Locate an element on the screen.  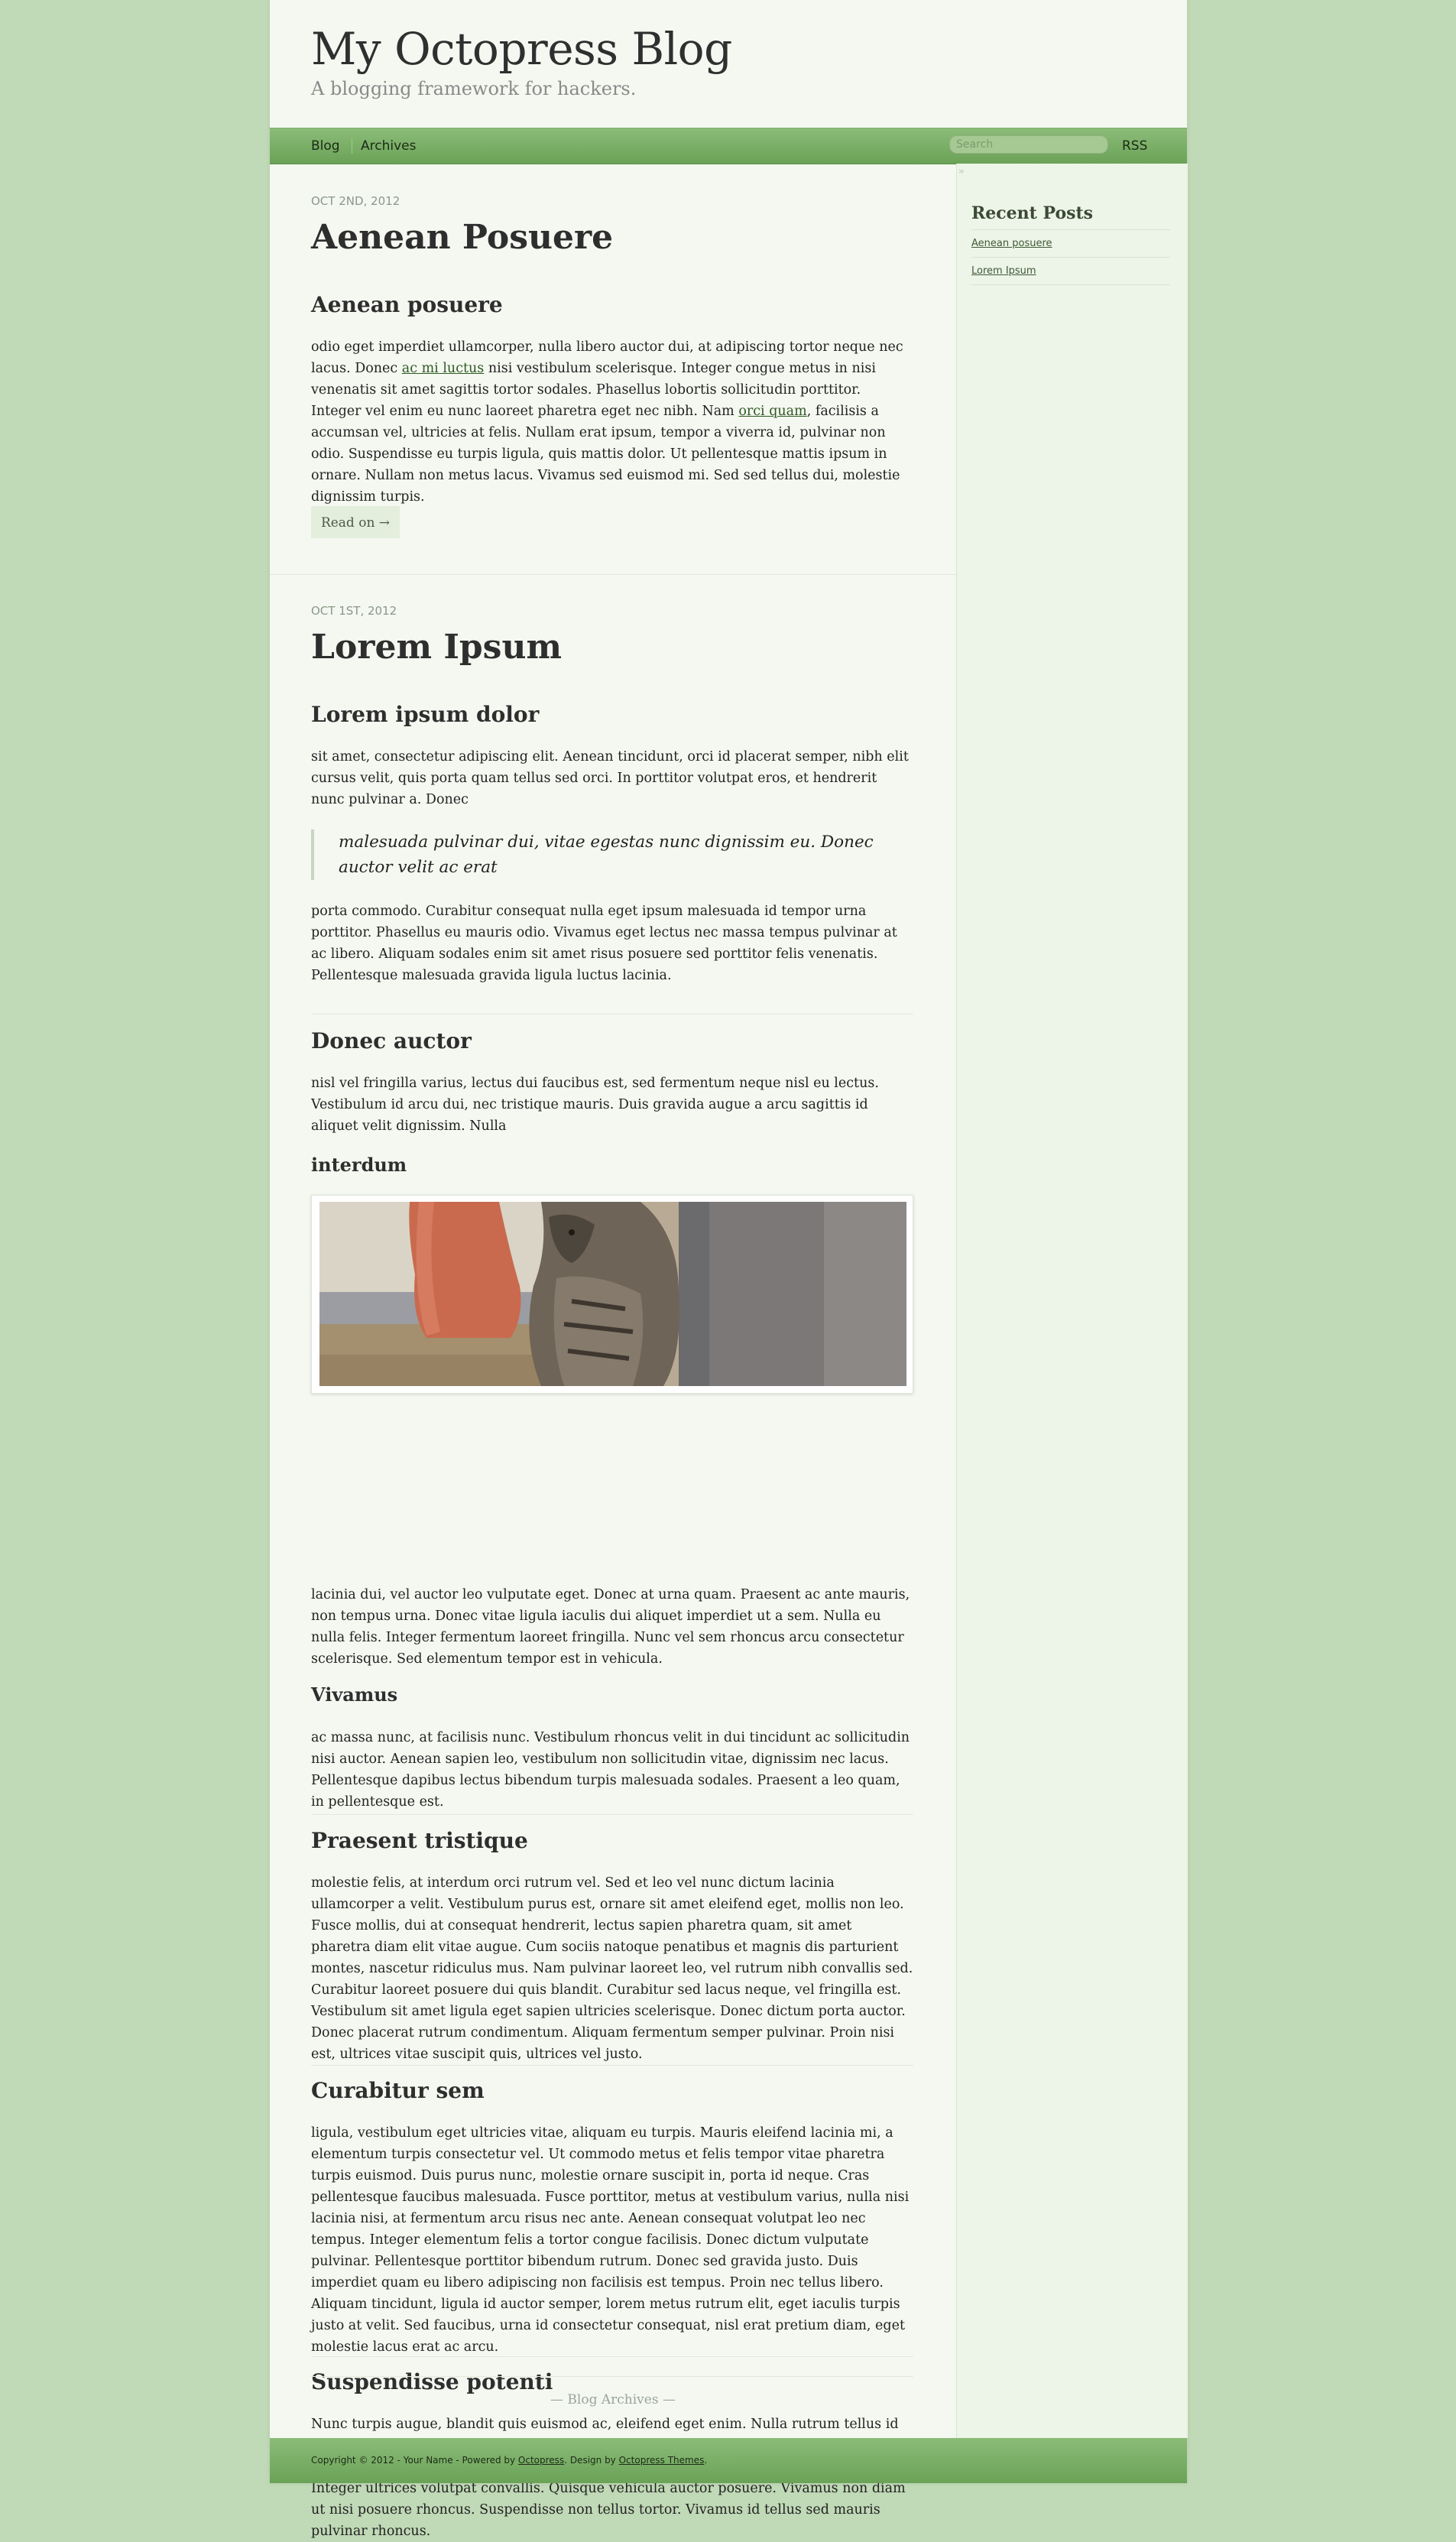
cat-photo is located at coordinates (612, 1294).